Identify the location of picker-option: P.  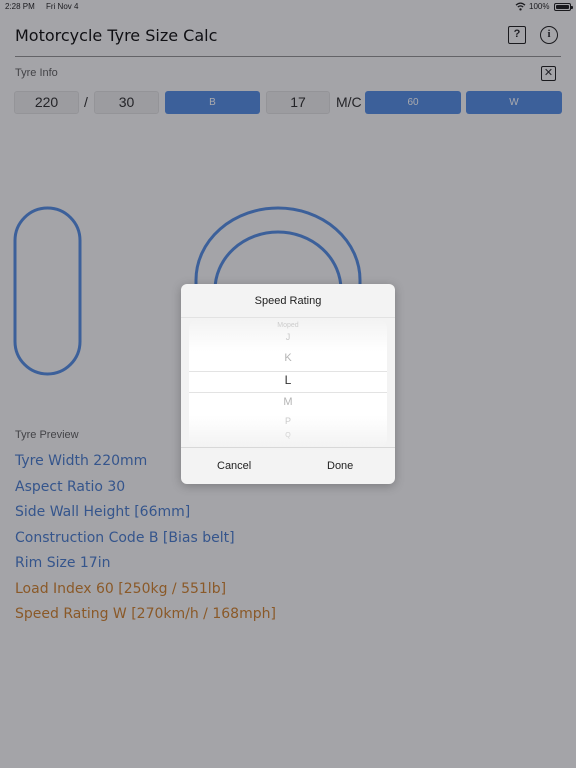
(288, 421).